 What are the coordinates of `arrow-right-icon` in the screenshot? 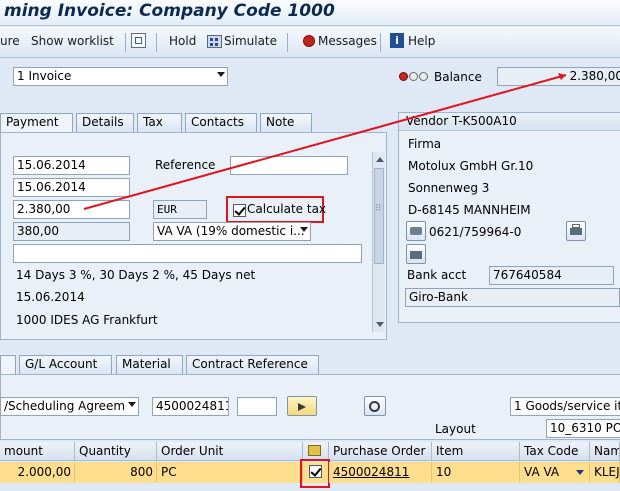 It's located at (302, 406).